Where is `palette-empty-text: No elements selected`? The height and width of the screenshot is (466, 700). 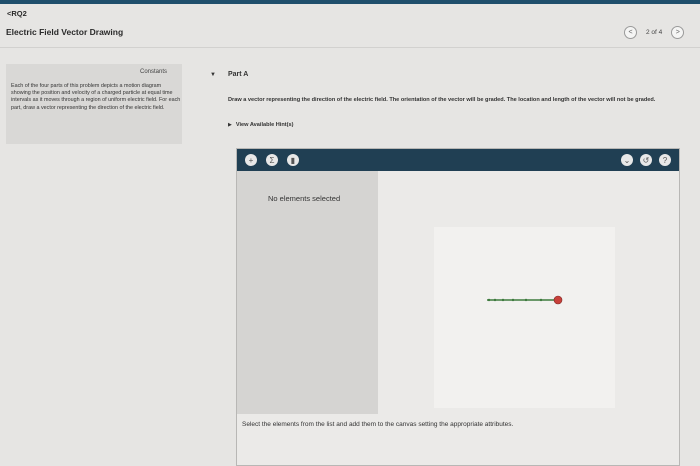
palette-empty-text: No elements selected is located at coordinates (304, 198).